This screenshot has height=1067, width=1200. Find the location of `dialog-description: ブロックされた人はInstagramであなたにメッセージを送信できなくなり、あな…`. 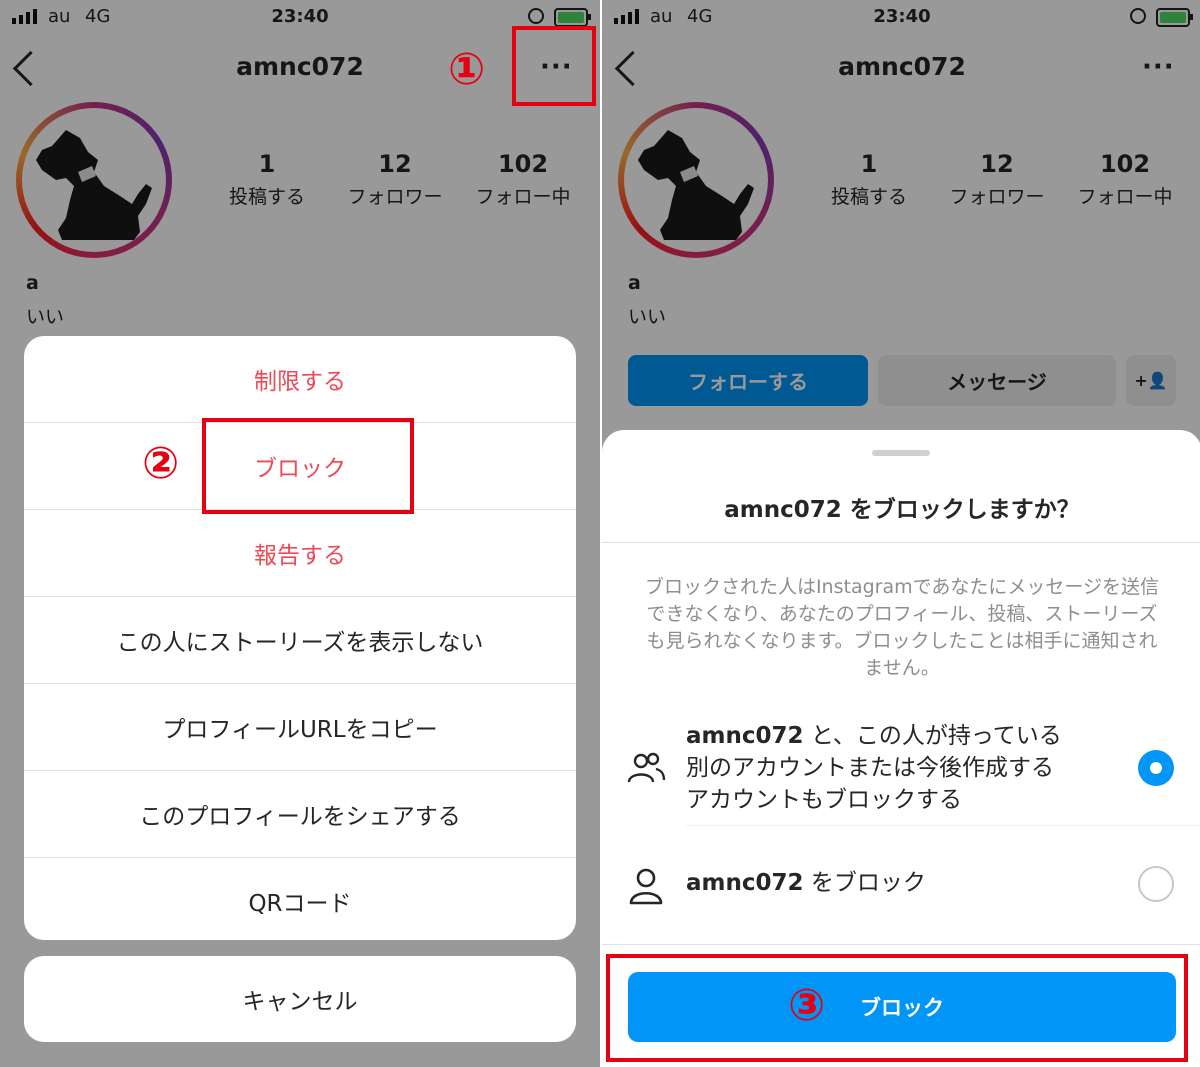

dialog-description: ブロックされた人はInstagramであなたにメッセージを送信できなくなり、あな… is located at coordinates (902, 627).